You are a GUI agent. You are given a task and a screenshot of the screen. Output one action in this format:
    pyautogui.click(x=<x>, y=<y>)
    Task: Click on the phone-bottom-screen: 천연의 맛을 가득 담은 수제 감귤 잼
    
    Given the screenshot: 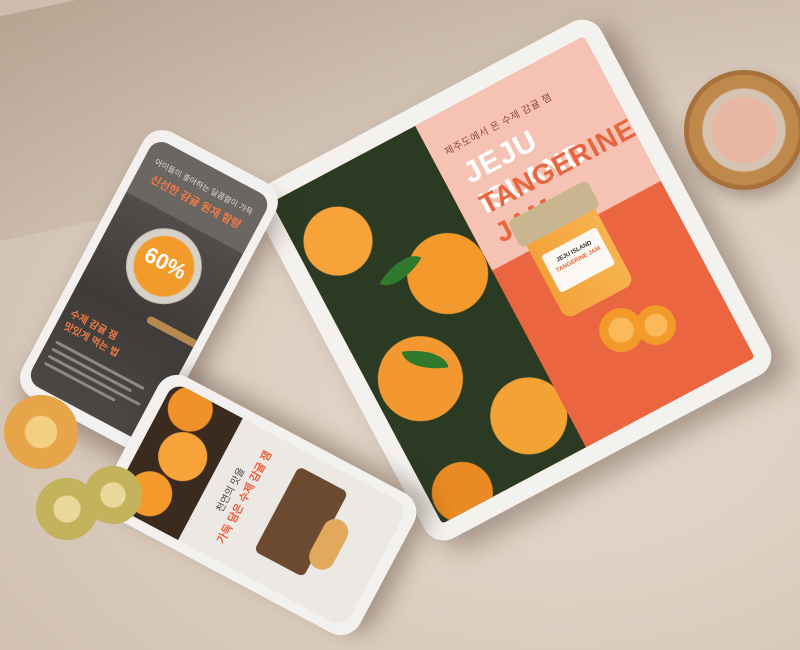 What is the action you would take?
    pyautogui.click(x=259, y=505)
    